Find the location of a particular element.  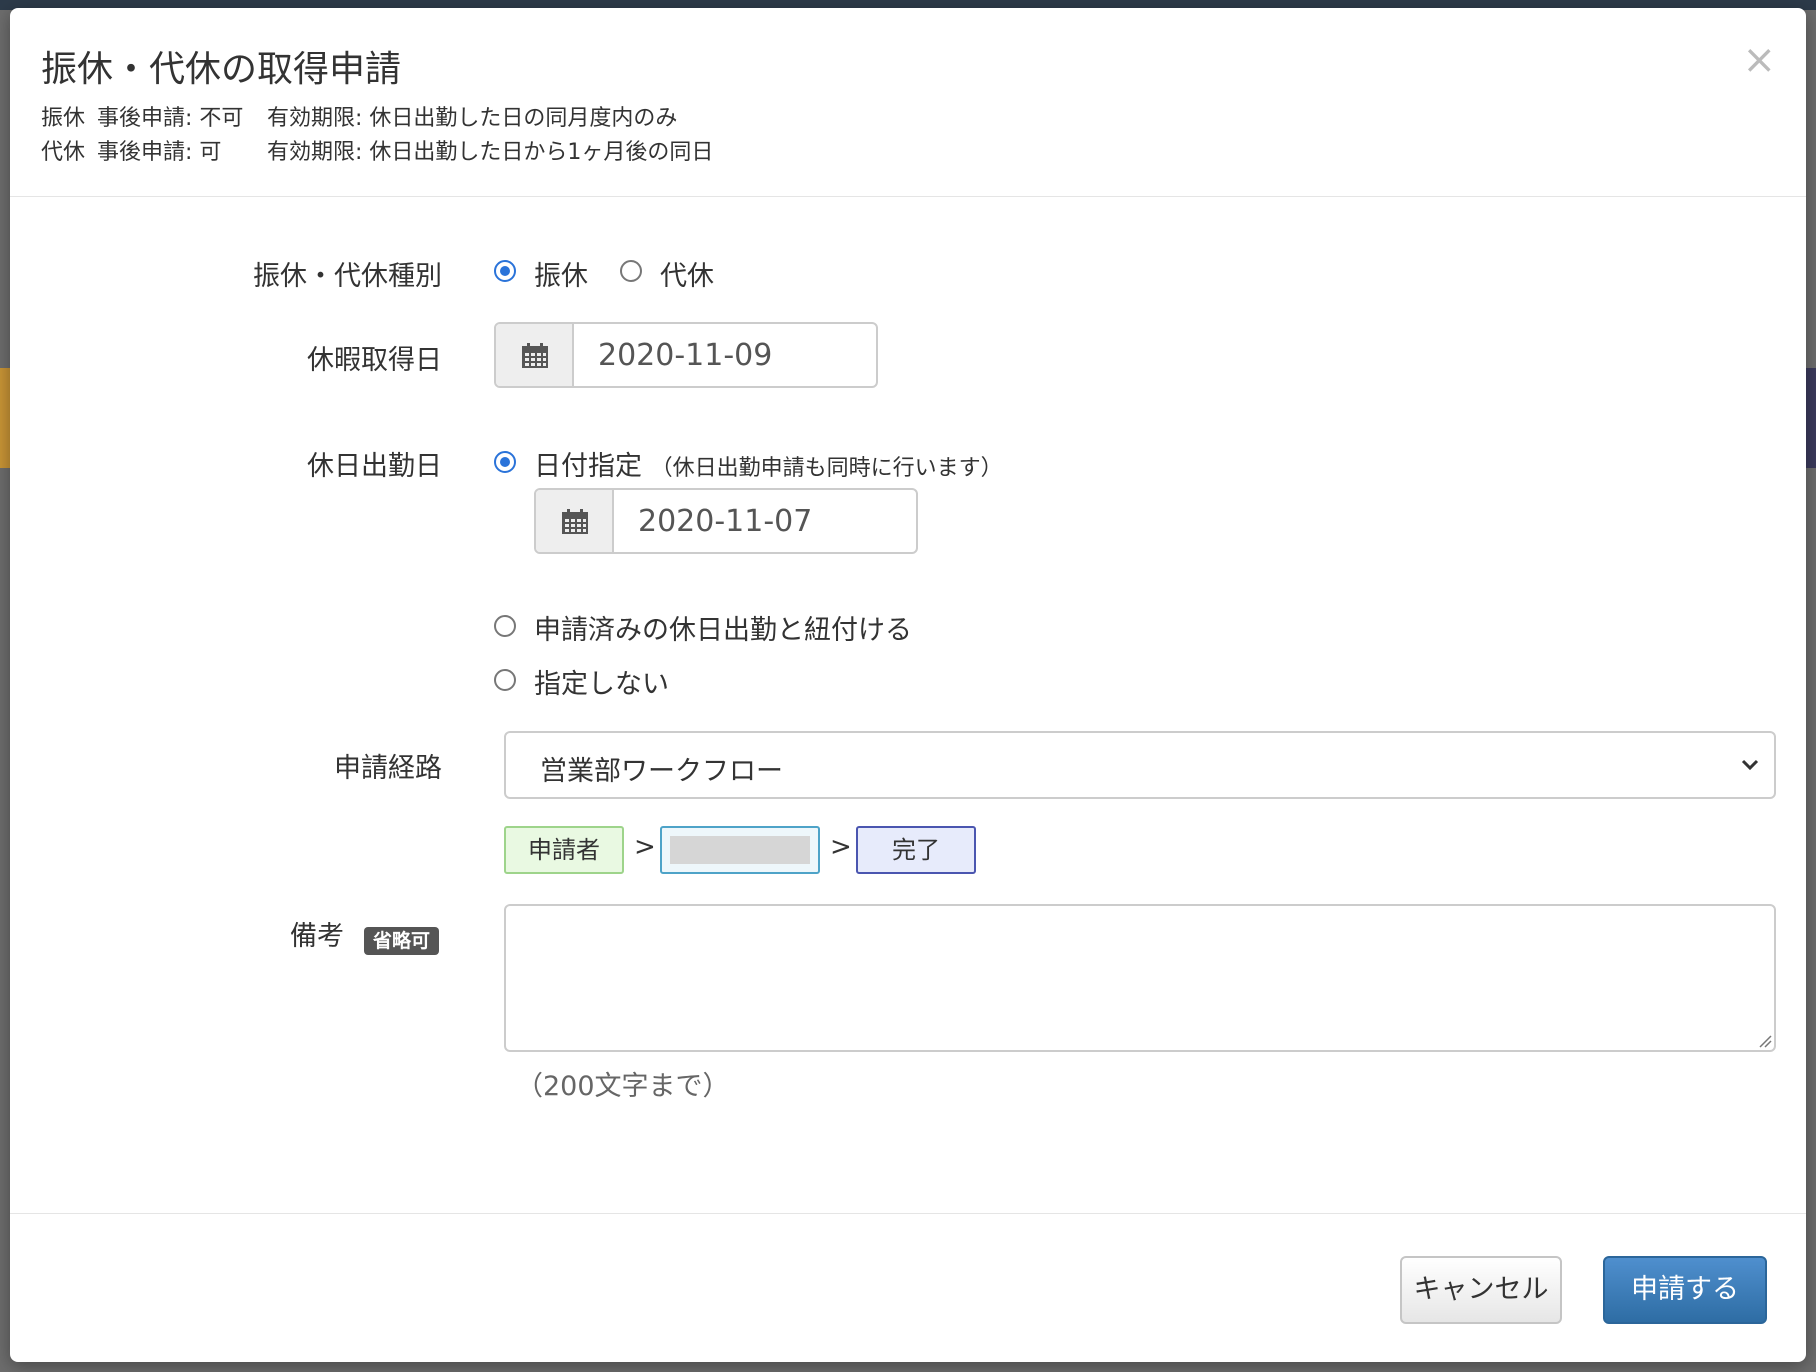

info-validity: 有効期限: 休日出勤した日から1ヶ月後の同日 is located at coordinates (490, 152).